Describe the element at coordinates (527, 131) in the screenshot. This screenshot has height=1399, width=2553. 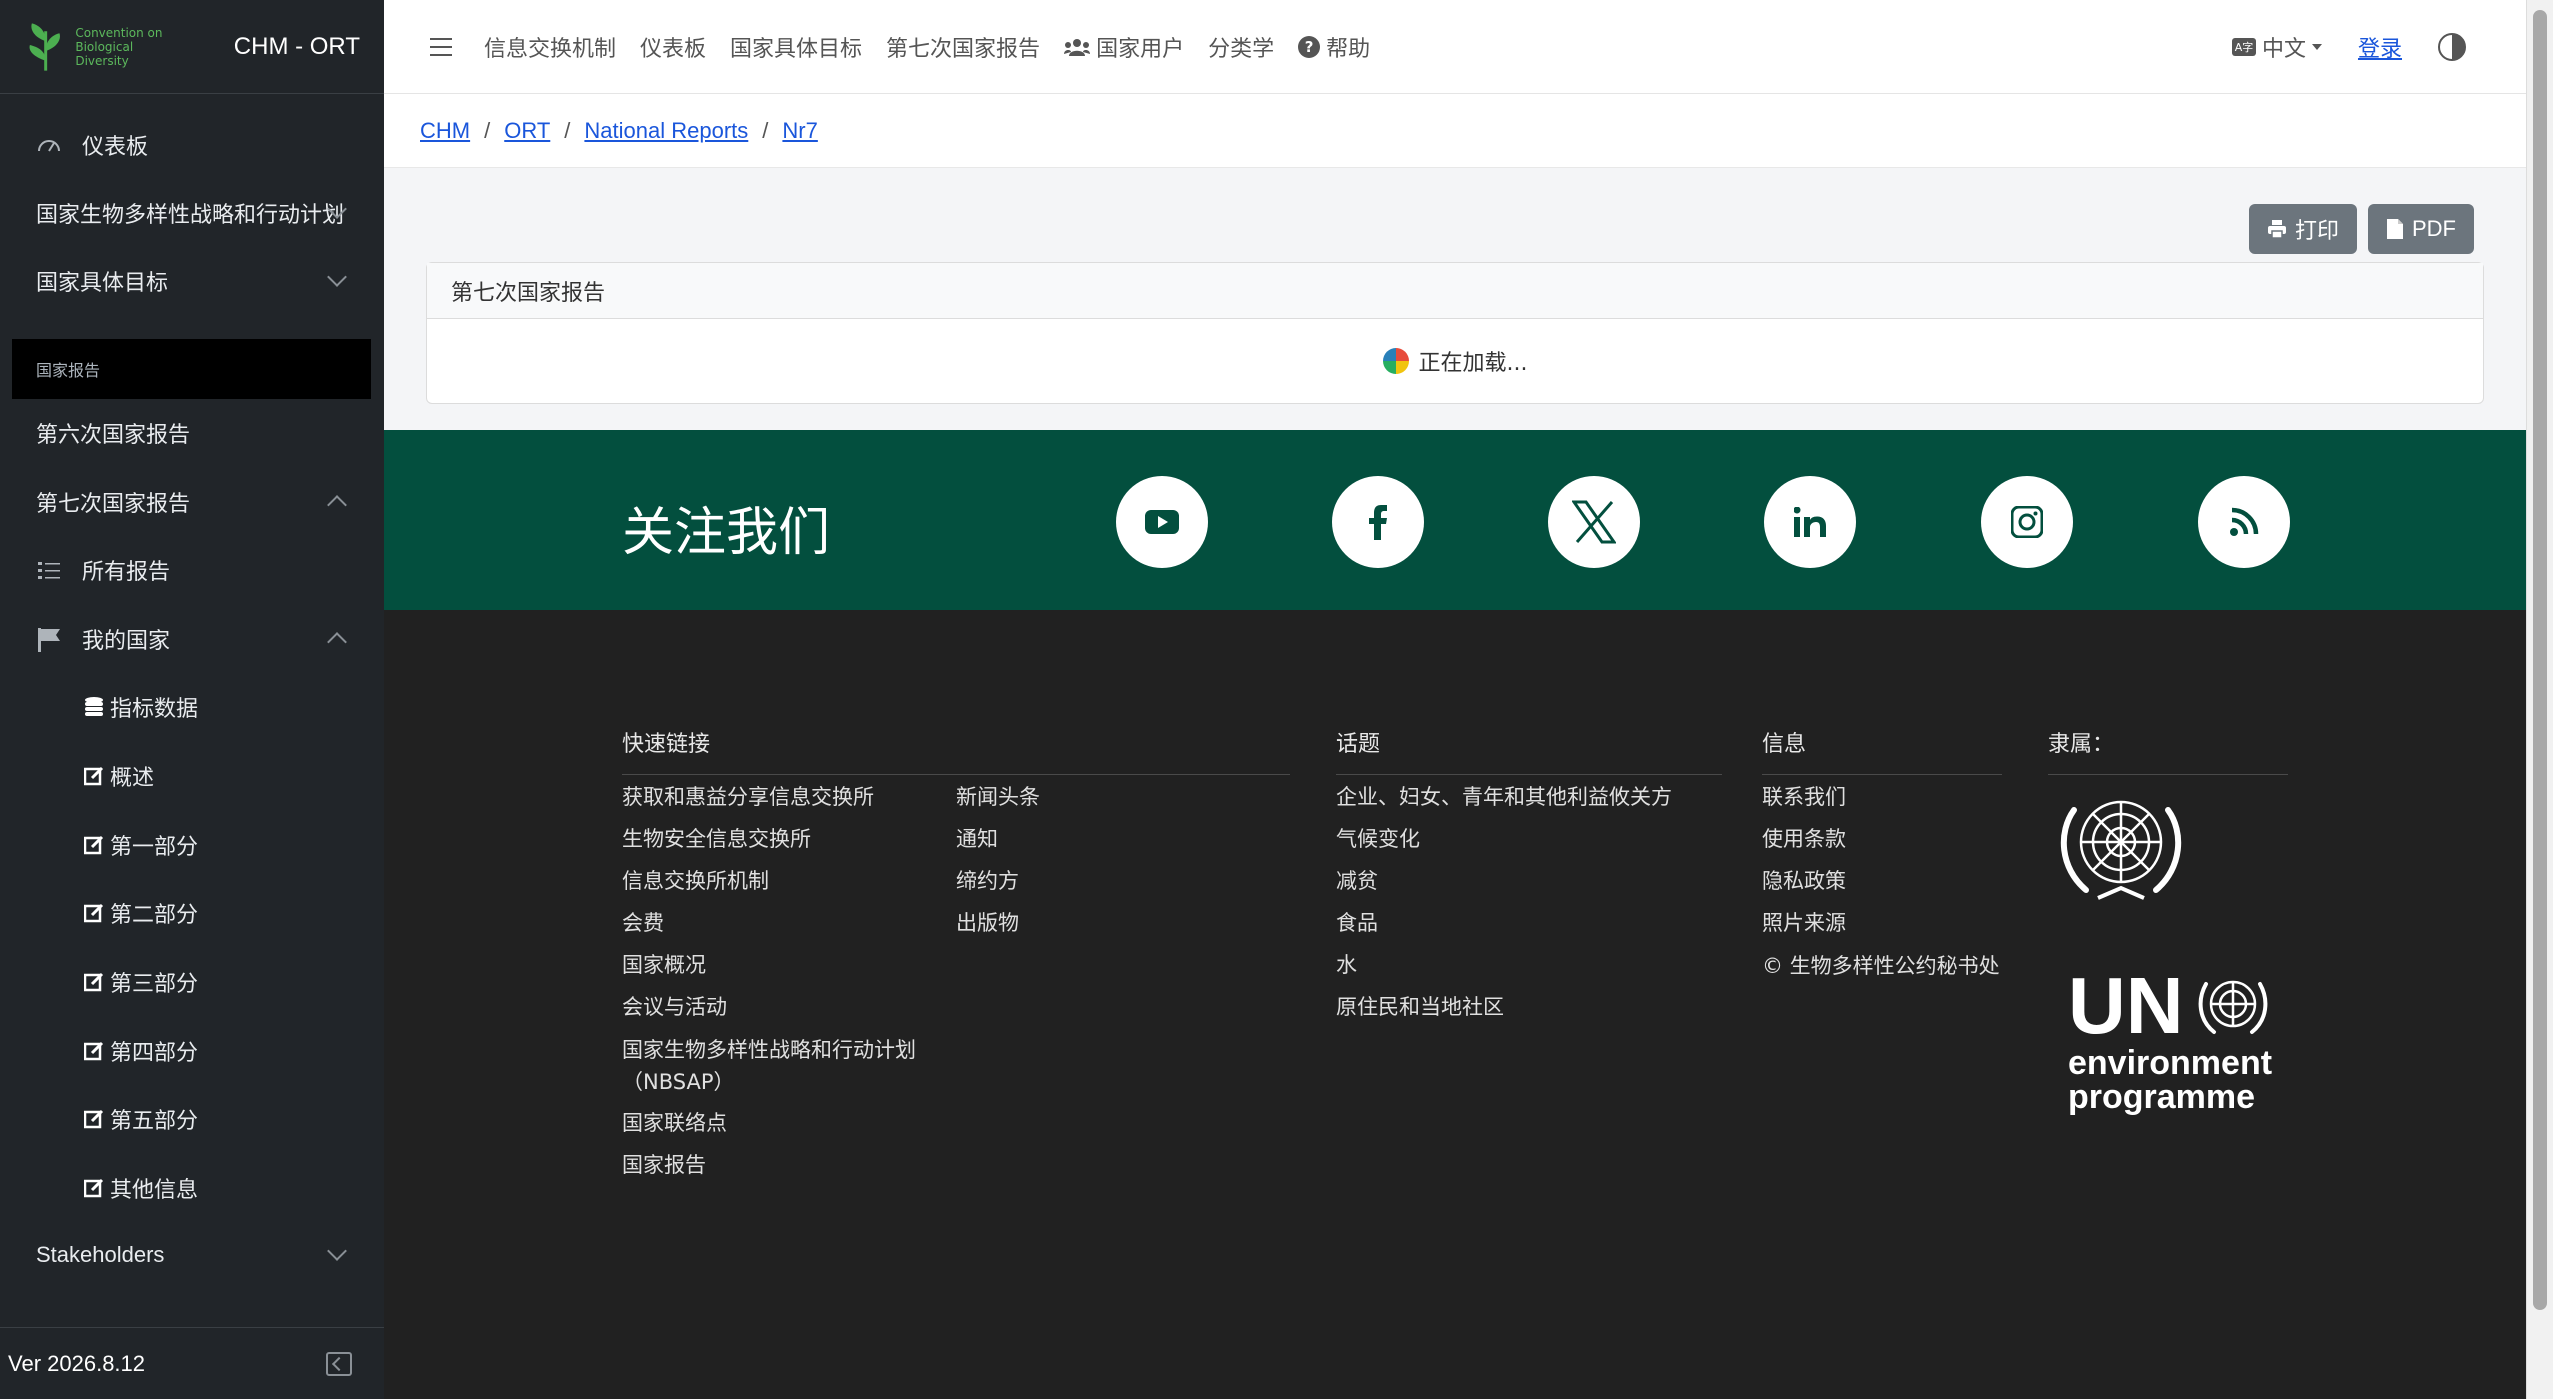
I see `breadcrumb-ort: ORT` at that location.